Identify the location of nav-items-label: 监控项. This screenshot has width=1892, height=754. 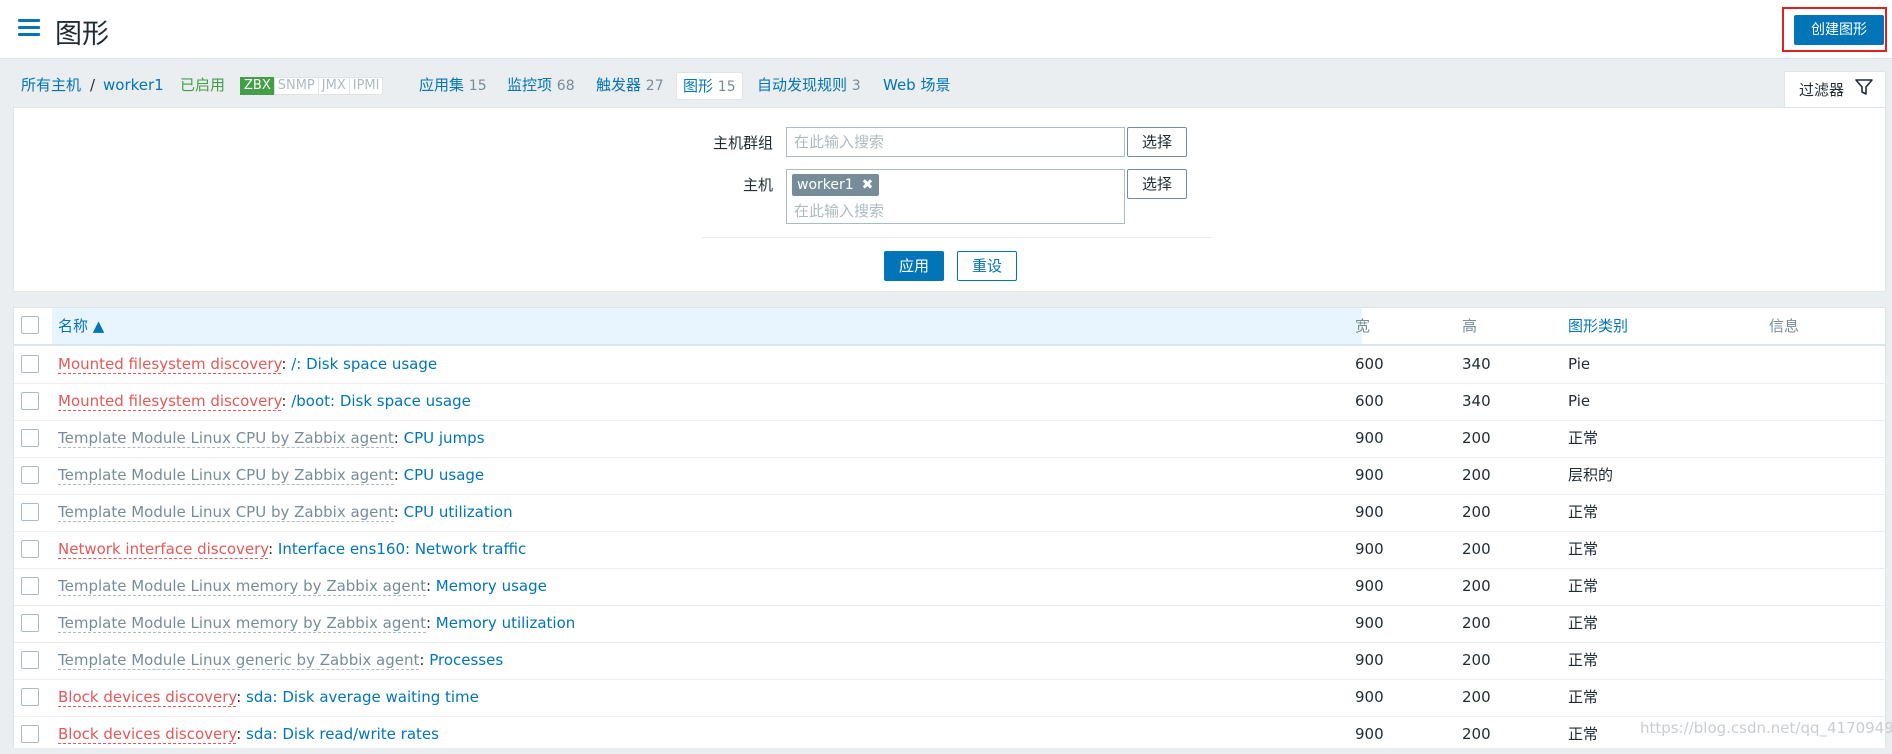
(529, 85).